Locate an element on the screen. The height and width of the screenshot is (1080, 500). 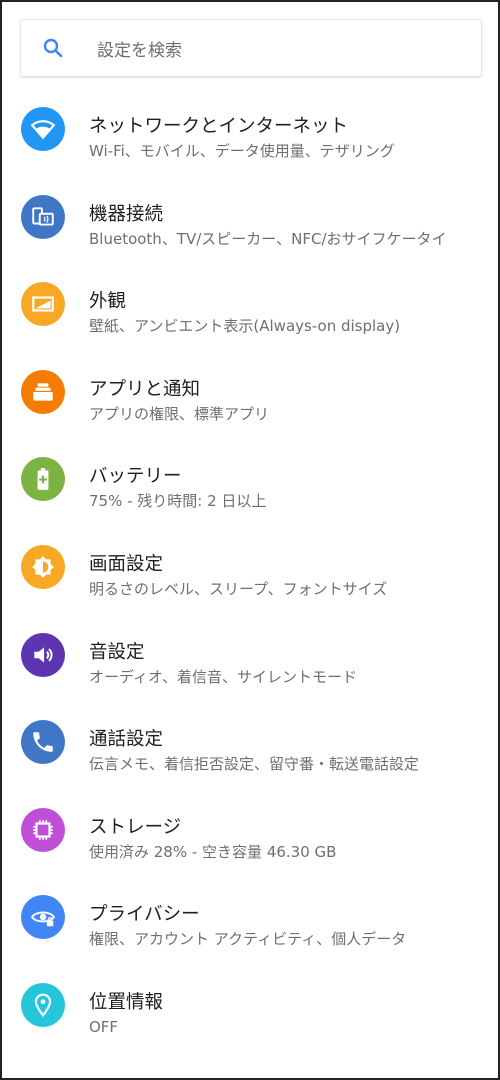
item-title: ストレージ is located at coordinates (135, 827).